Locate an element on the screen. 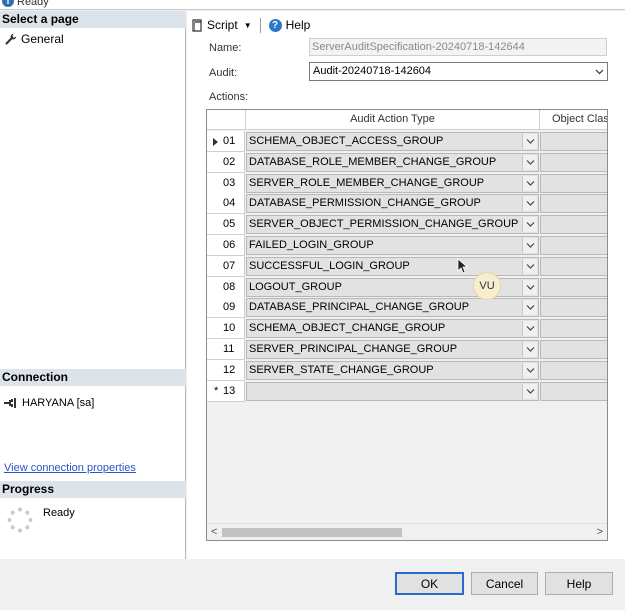  row-index: 09 is located at coordinates (226, 308).